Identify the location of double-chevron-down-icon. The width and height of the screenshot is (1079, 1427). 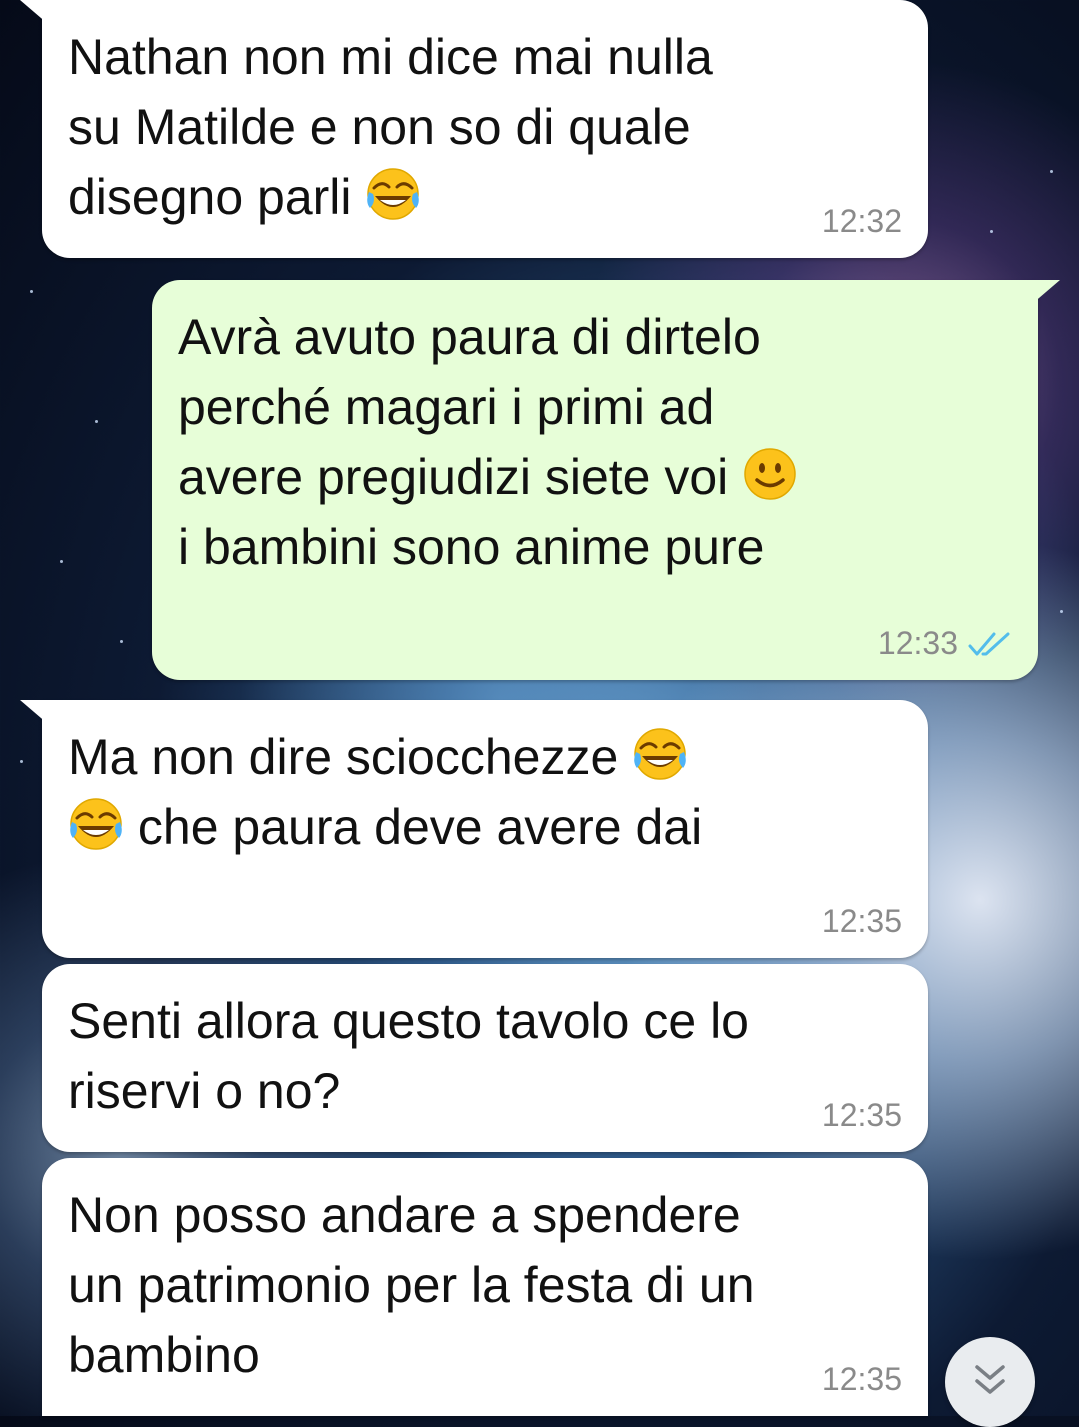
(990, 1379).